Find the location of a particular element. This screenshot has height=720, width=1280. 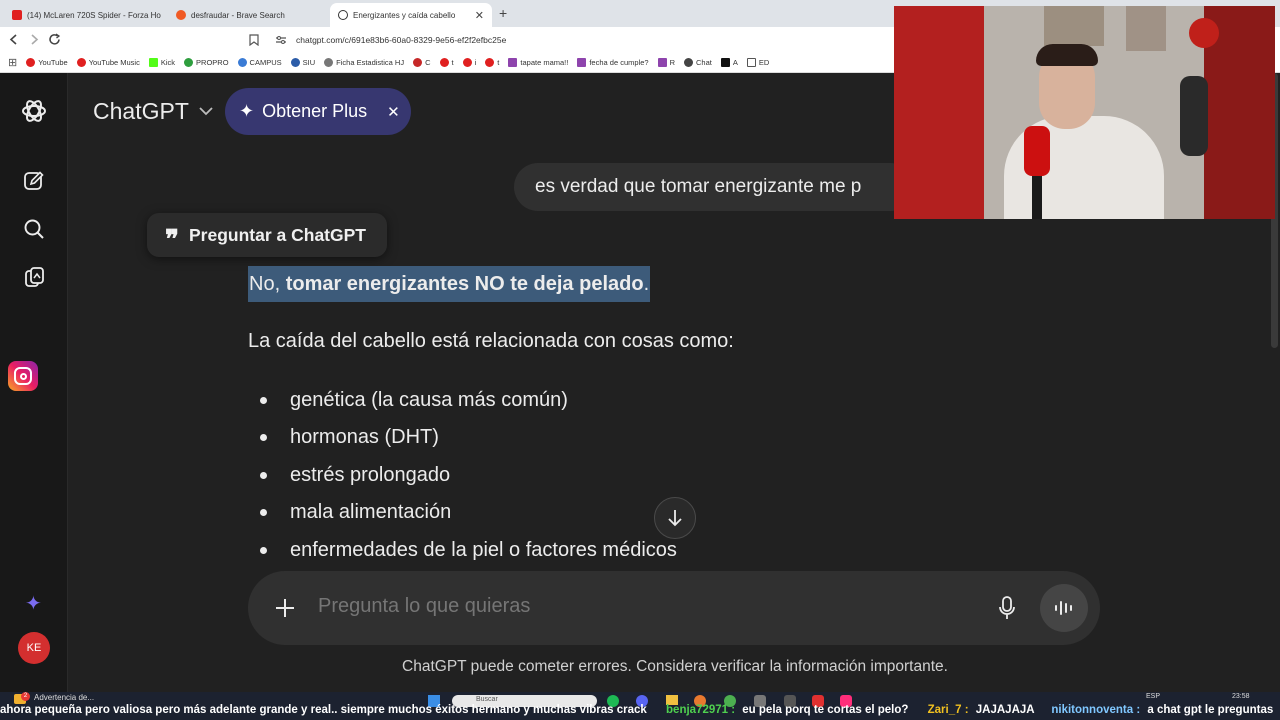

list-item: estrés prolongado is located at coordinates (355, 475).